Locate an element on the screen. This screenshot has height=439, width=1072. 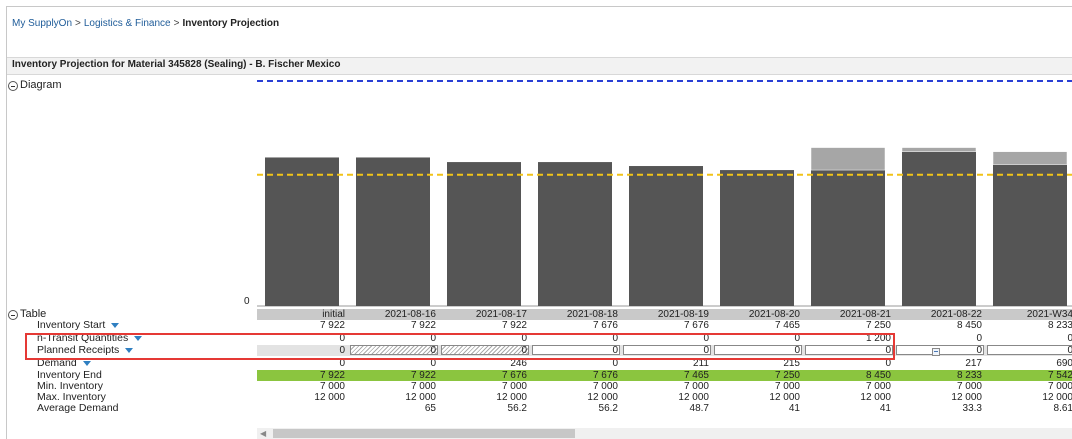
bar-2021-08-16-s0 is located at coordinates (393, 231).